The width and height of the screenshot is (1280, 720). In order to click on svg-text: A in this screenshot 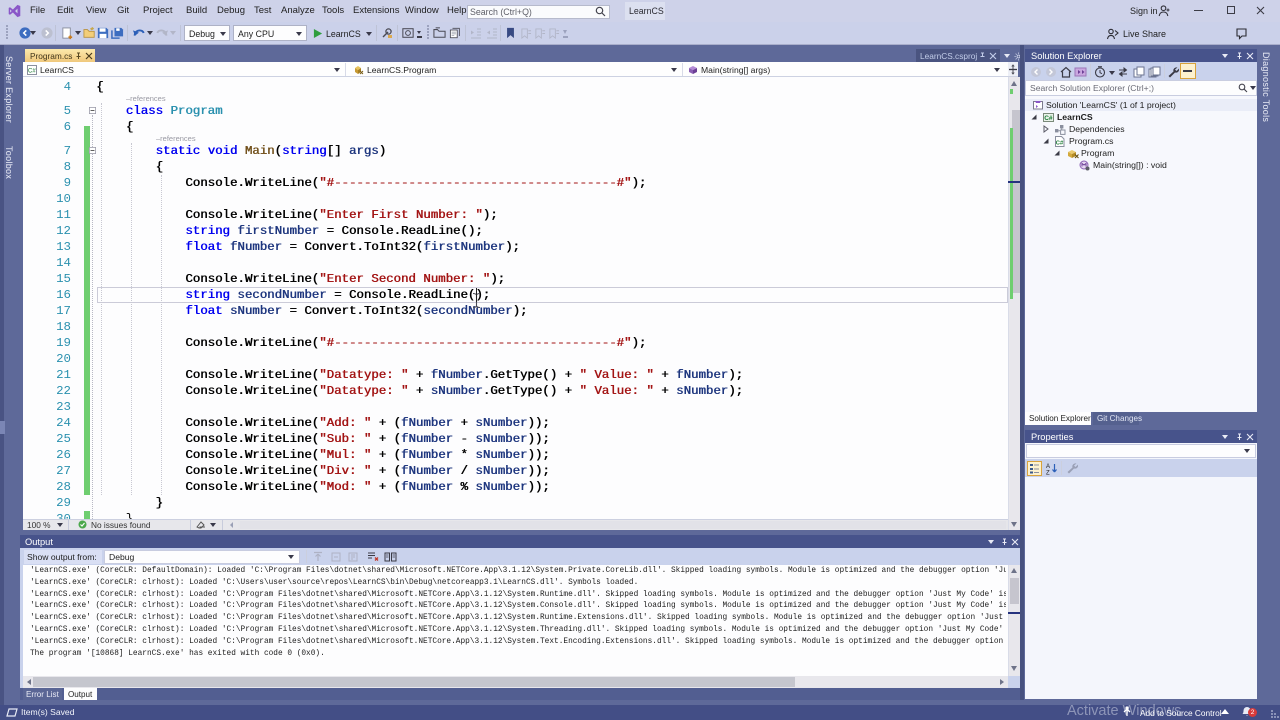, I will do `click(1048, 467)`.